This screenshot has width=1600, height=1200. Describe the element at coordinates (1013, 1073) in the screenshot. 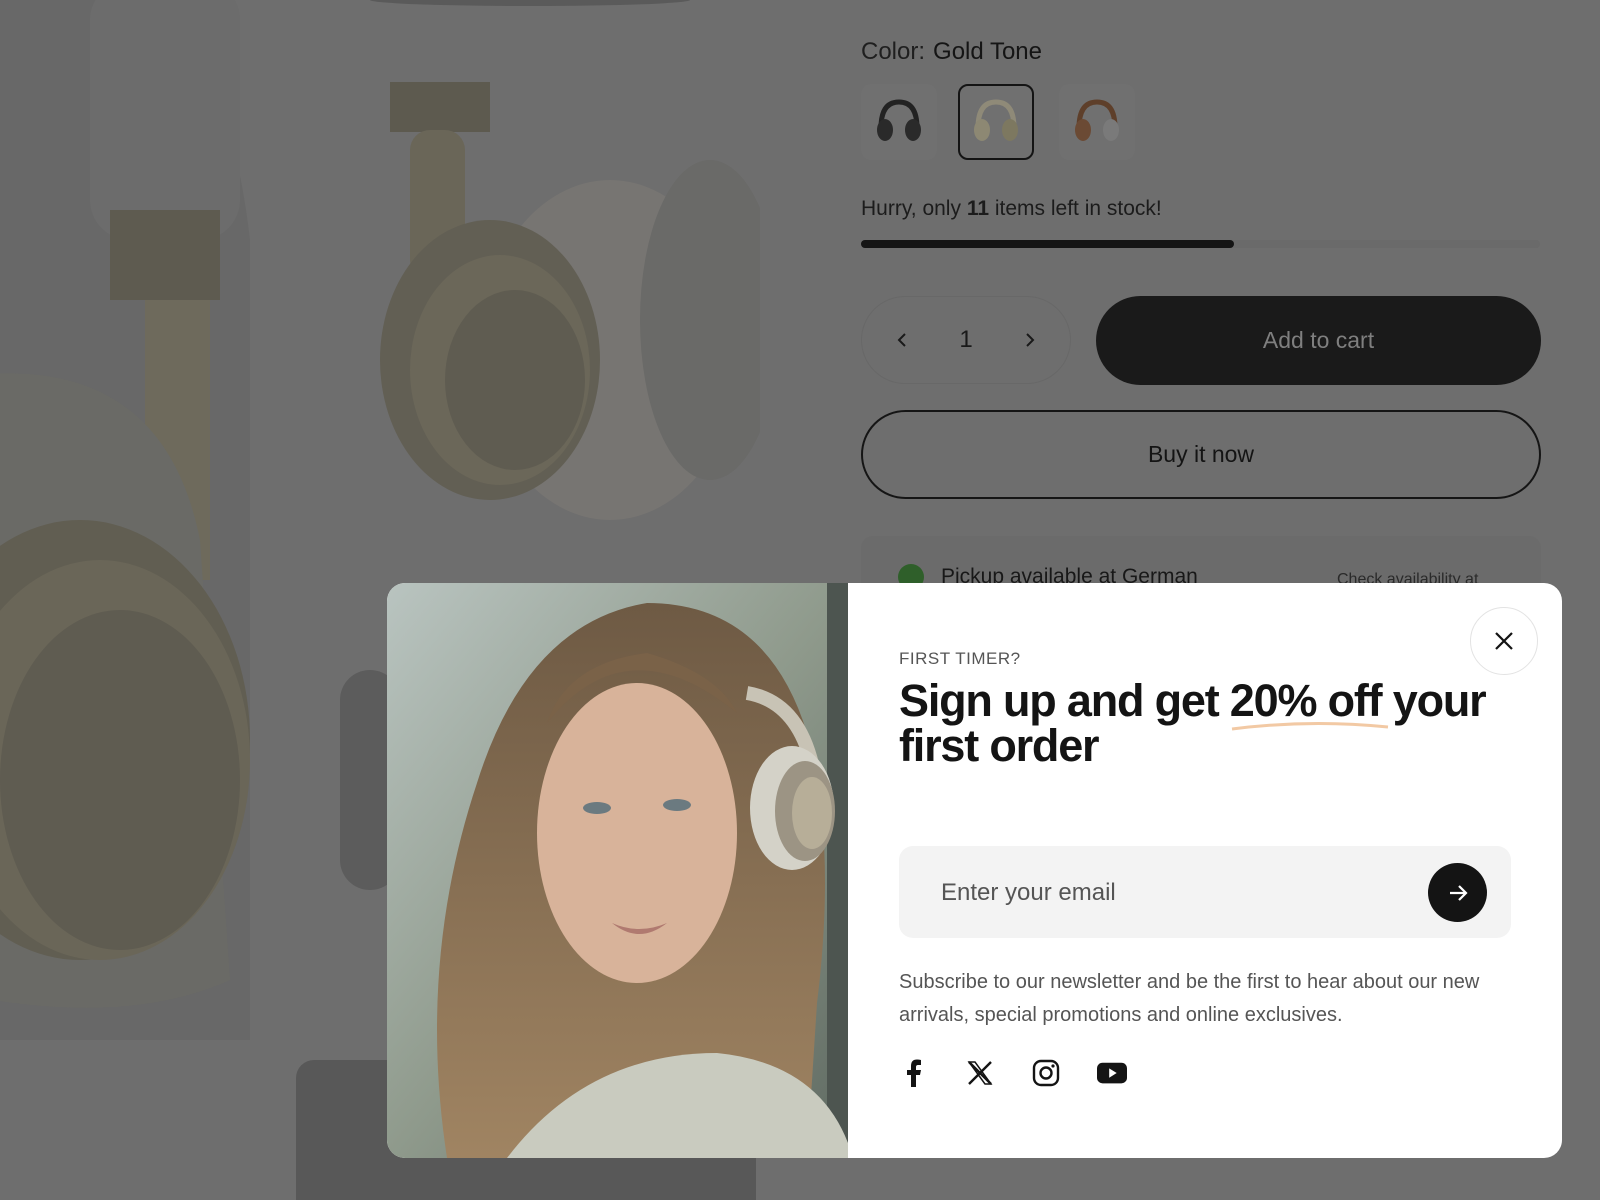

I see `social-links` at that location.